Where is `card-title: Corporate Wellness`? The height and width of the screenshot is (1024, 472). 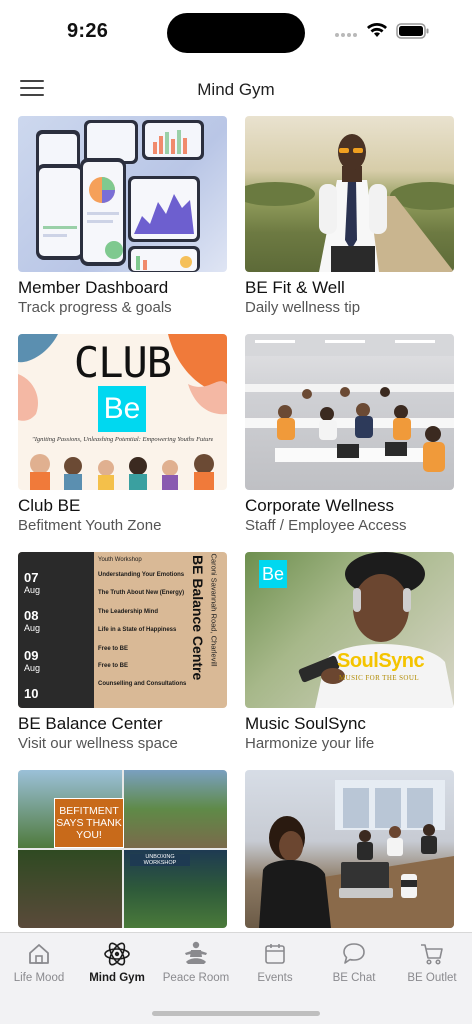 card-title: Corporate Wellness is located at coordinates (319, 505).